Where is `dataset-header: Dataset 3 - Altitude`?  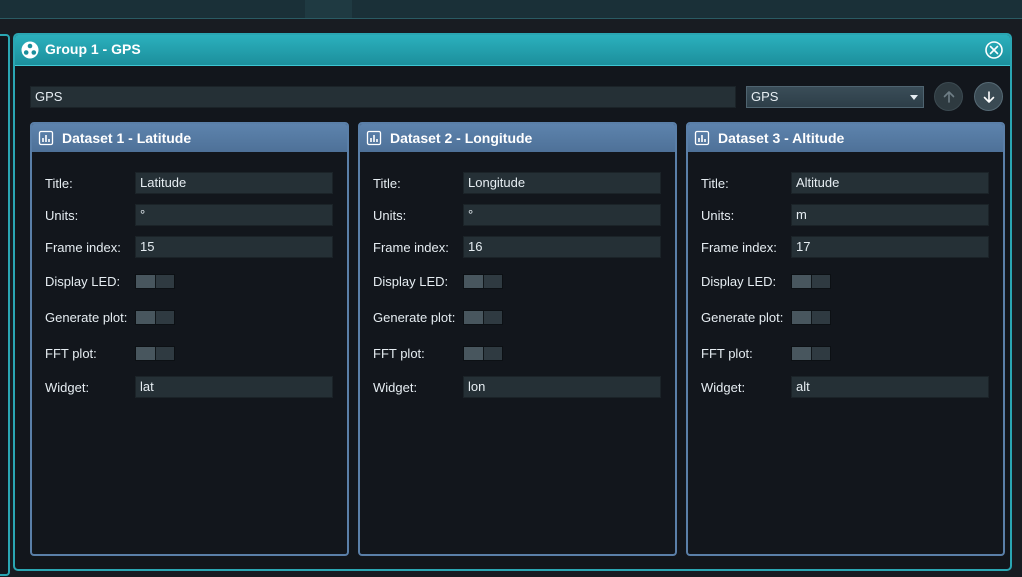 dataset-header: Dataset 3 - Altitude is located at coordinates (845, 138).